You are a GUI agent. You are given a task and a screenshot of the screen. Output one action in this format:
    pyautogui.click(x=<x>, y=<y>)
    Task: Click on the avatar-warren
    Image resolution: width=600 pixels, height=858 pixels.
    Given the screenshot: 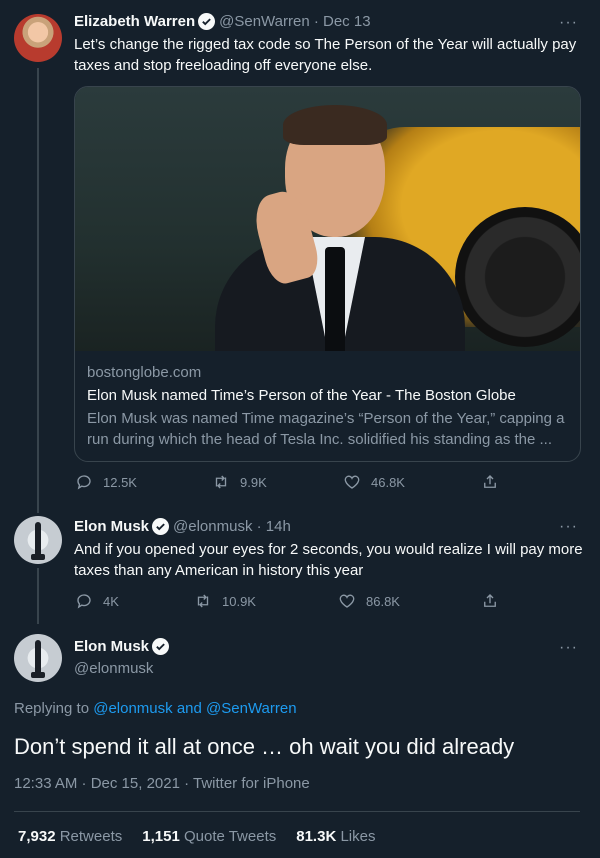 What is the action you would take?
    pyautogui.click(x=38, y=38)
    